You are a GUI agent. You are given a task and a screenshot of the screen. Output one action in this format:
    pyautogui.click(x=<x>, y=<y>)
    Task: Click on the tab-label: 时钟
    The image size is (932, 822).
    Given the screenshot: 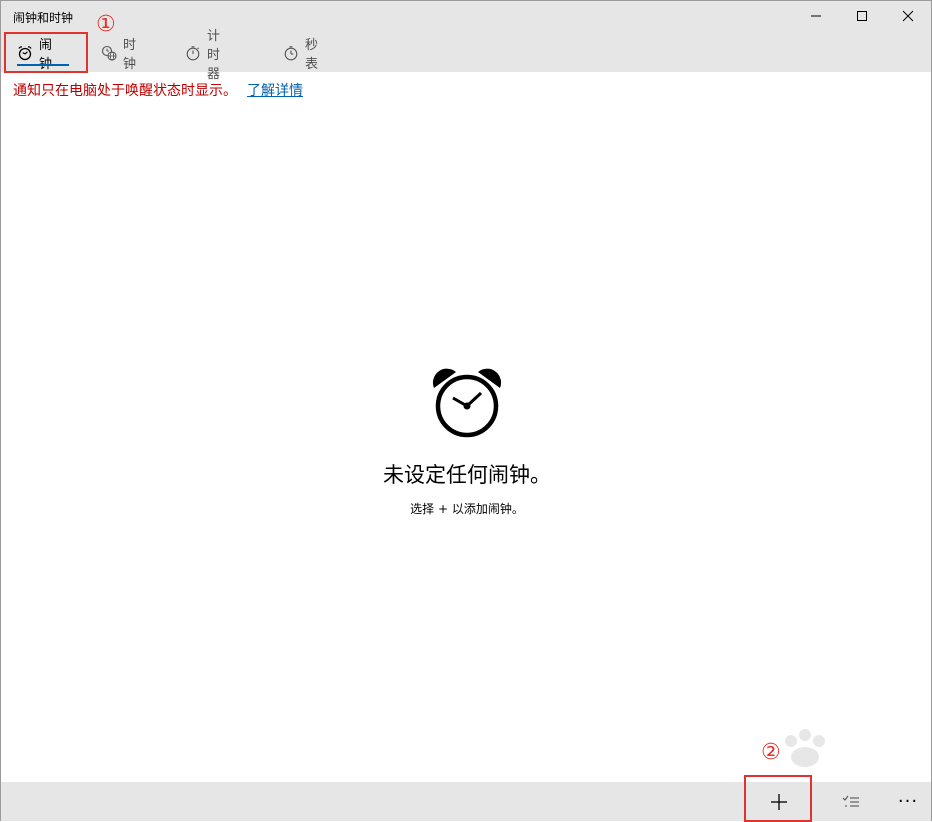 What is the action you would take?
    pyautogui.click(x=130, y=55)
    